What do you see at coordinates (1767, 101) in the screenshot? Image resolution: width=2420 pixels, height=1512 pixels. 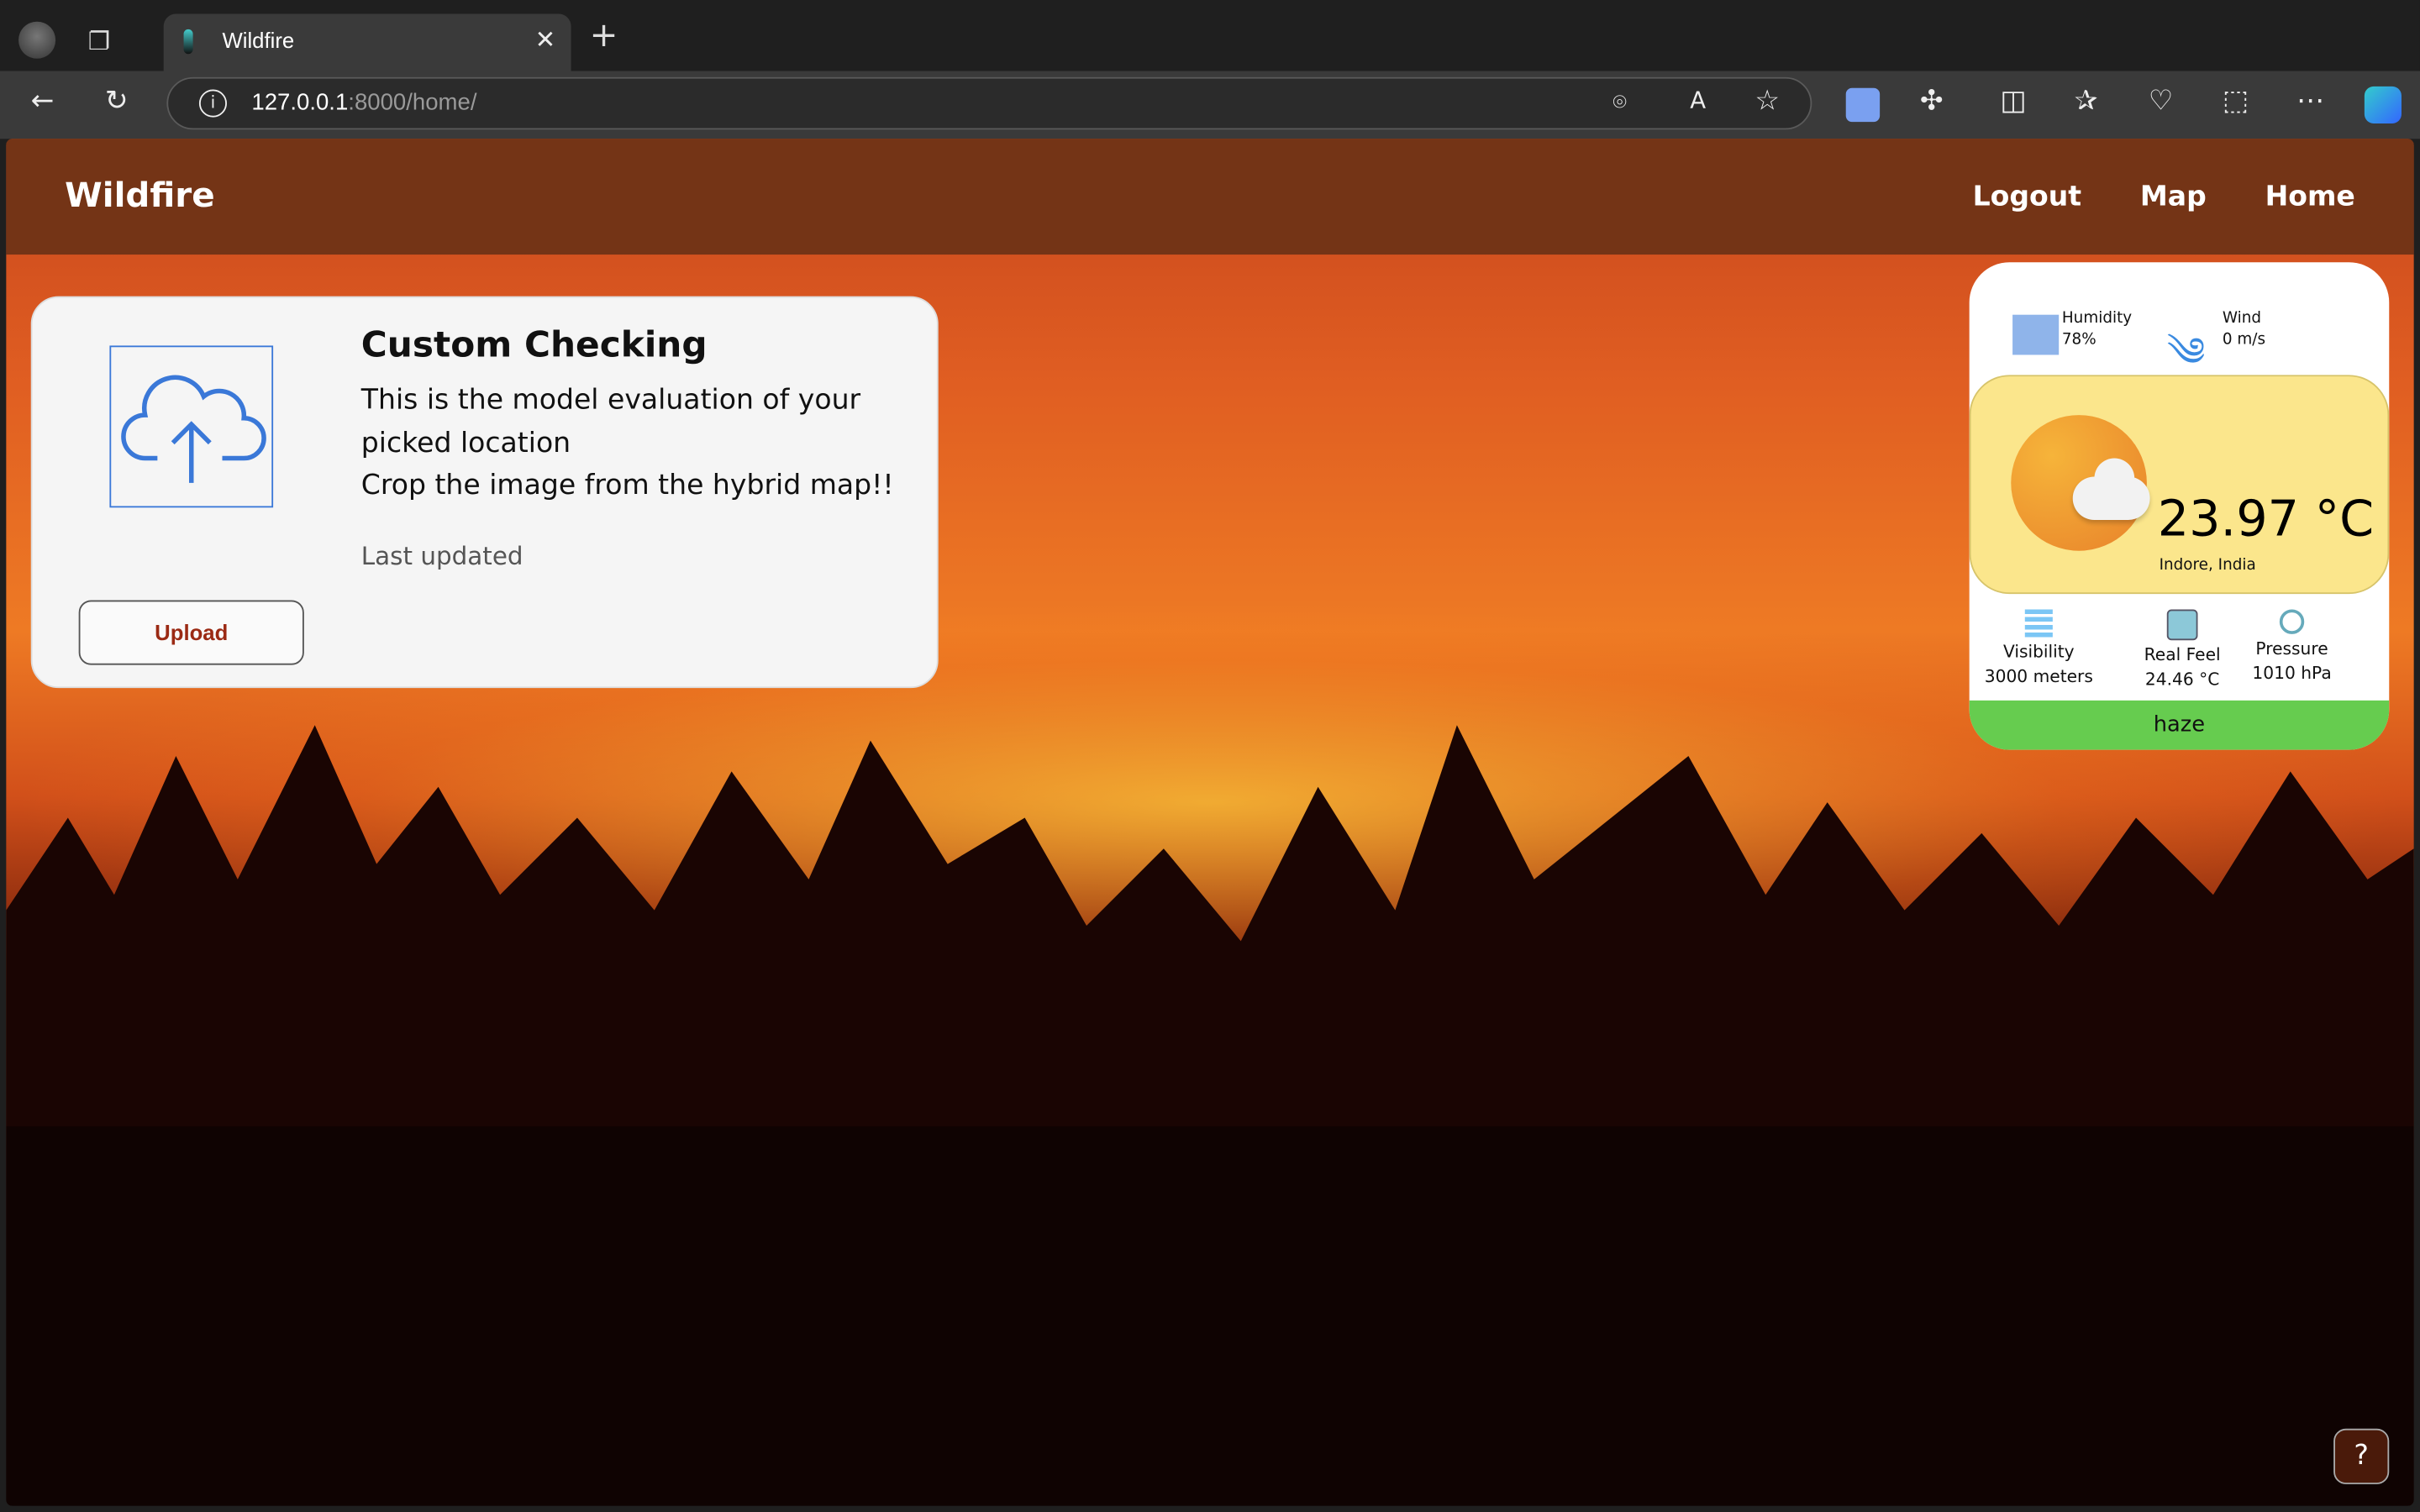 I see `favorite-star-icon: ☆` at bounding box center [1767, 101].